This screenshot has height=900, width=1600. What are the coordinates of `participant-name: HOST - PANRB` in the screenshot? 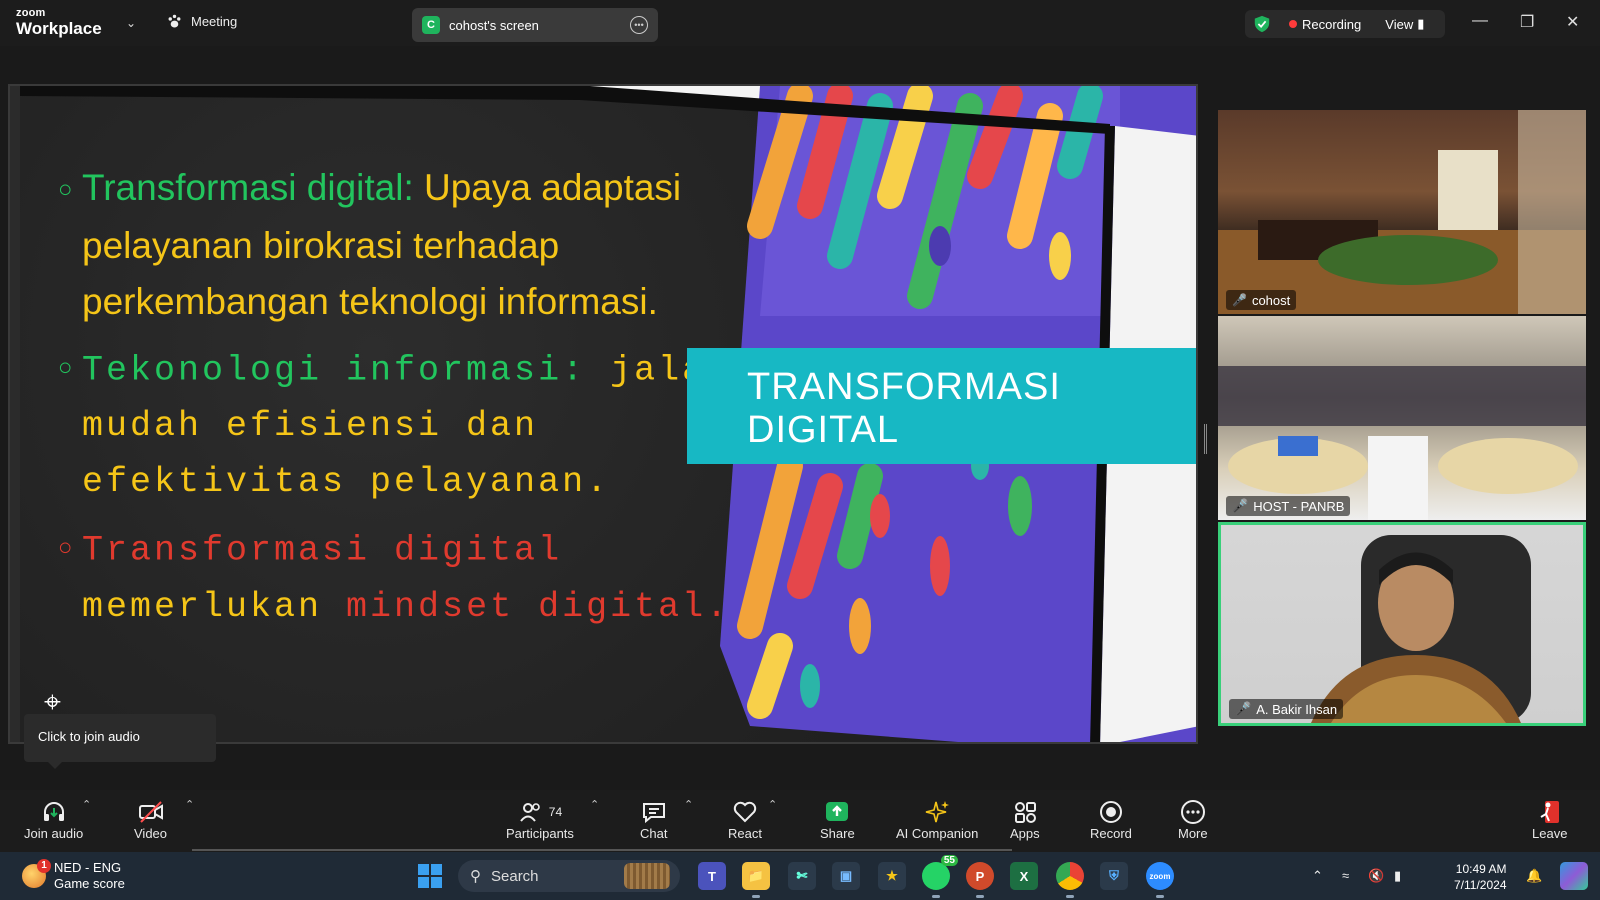 It's located at (1299, 506).